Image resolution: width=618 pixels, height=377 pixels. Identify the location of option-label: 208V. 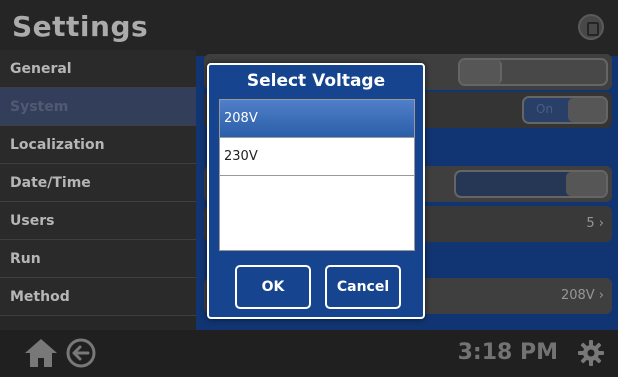
(241, 118).